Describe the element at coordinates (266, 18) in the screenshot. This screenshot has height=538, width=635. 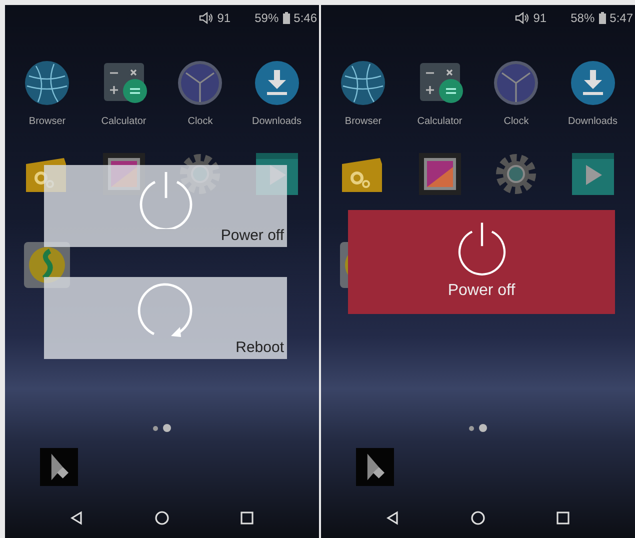
I see `battery-percent: 59%` at that location.